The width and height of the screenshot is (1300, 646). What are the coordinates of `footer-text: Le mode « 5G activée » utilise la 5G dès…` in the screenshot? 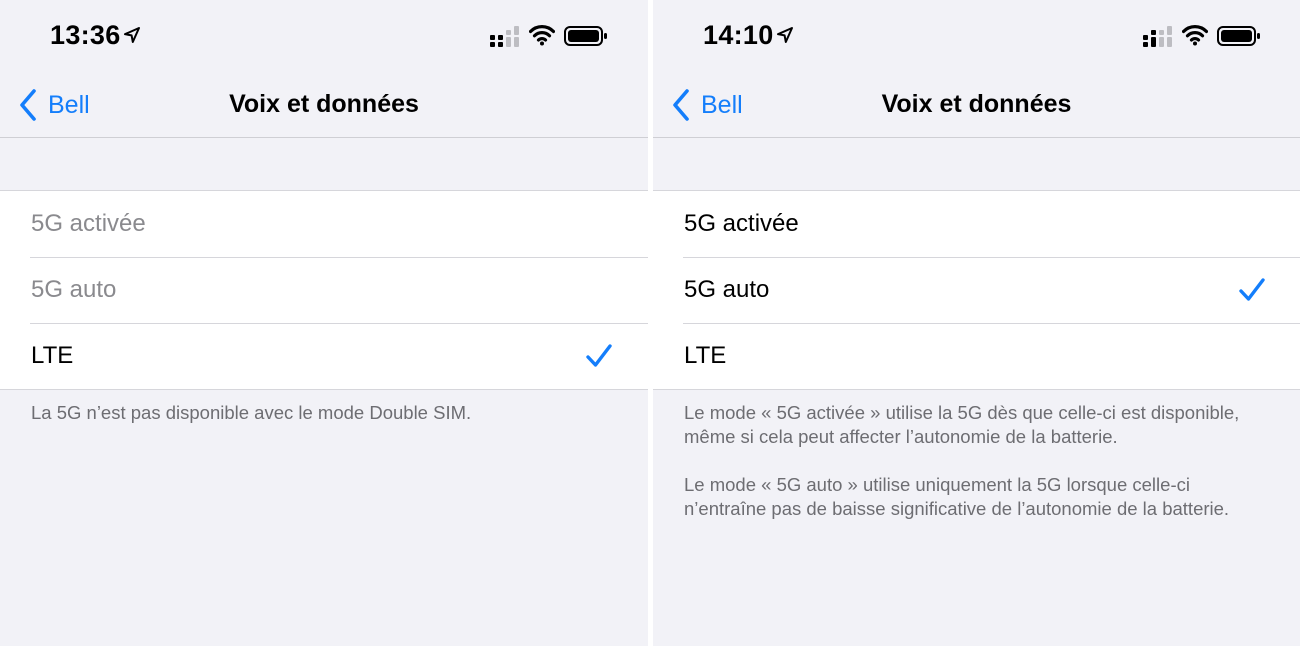 It's located at (962, 424).